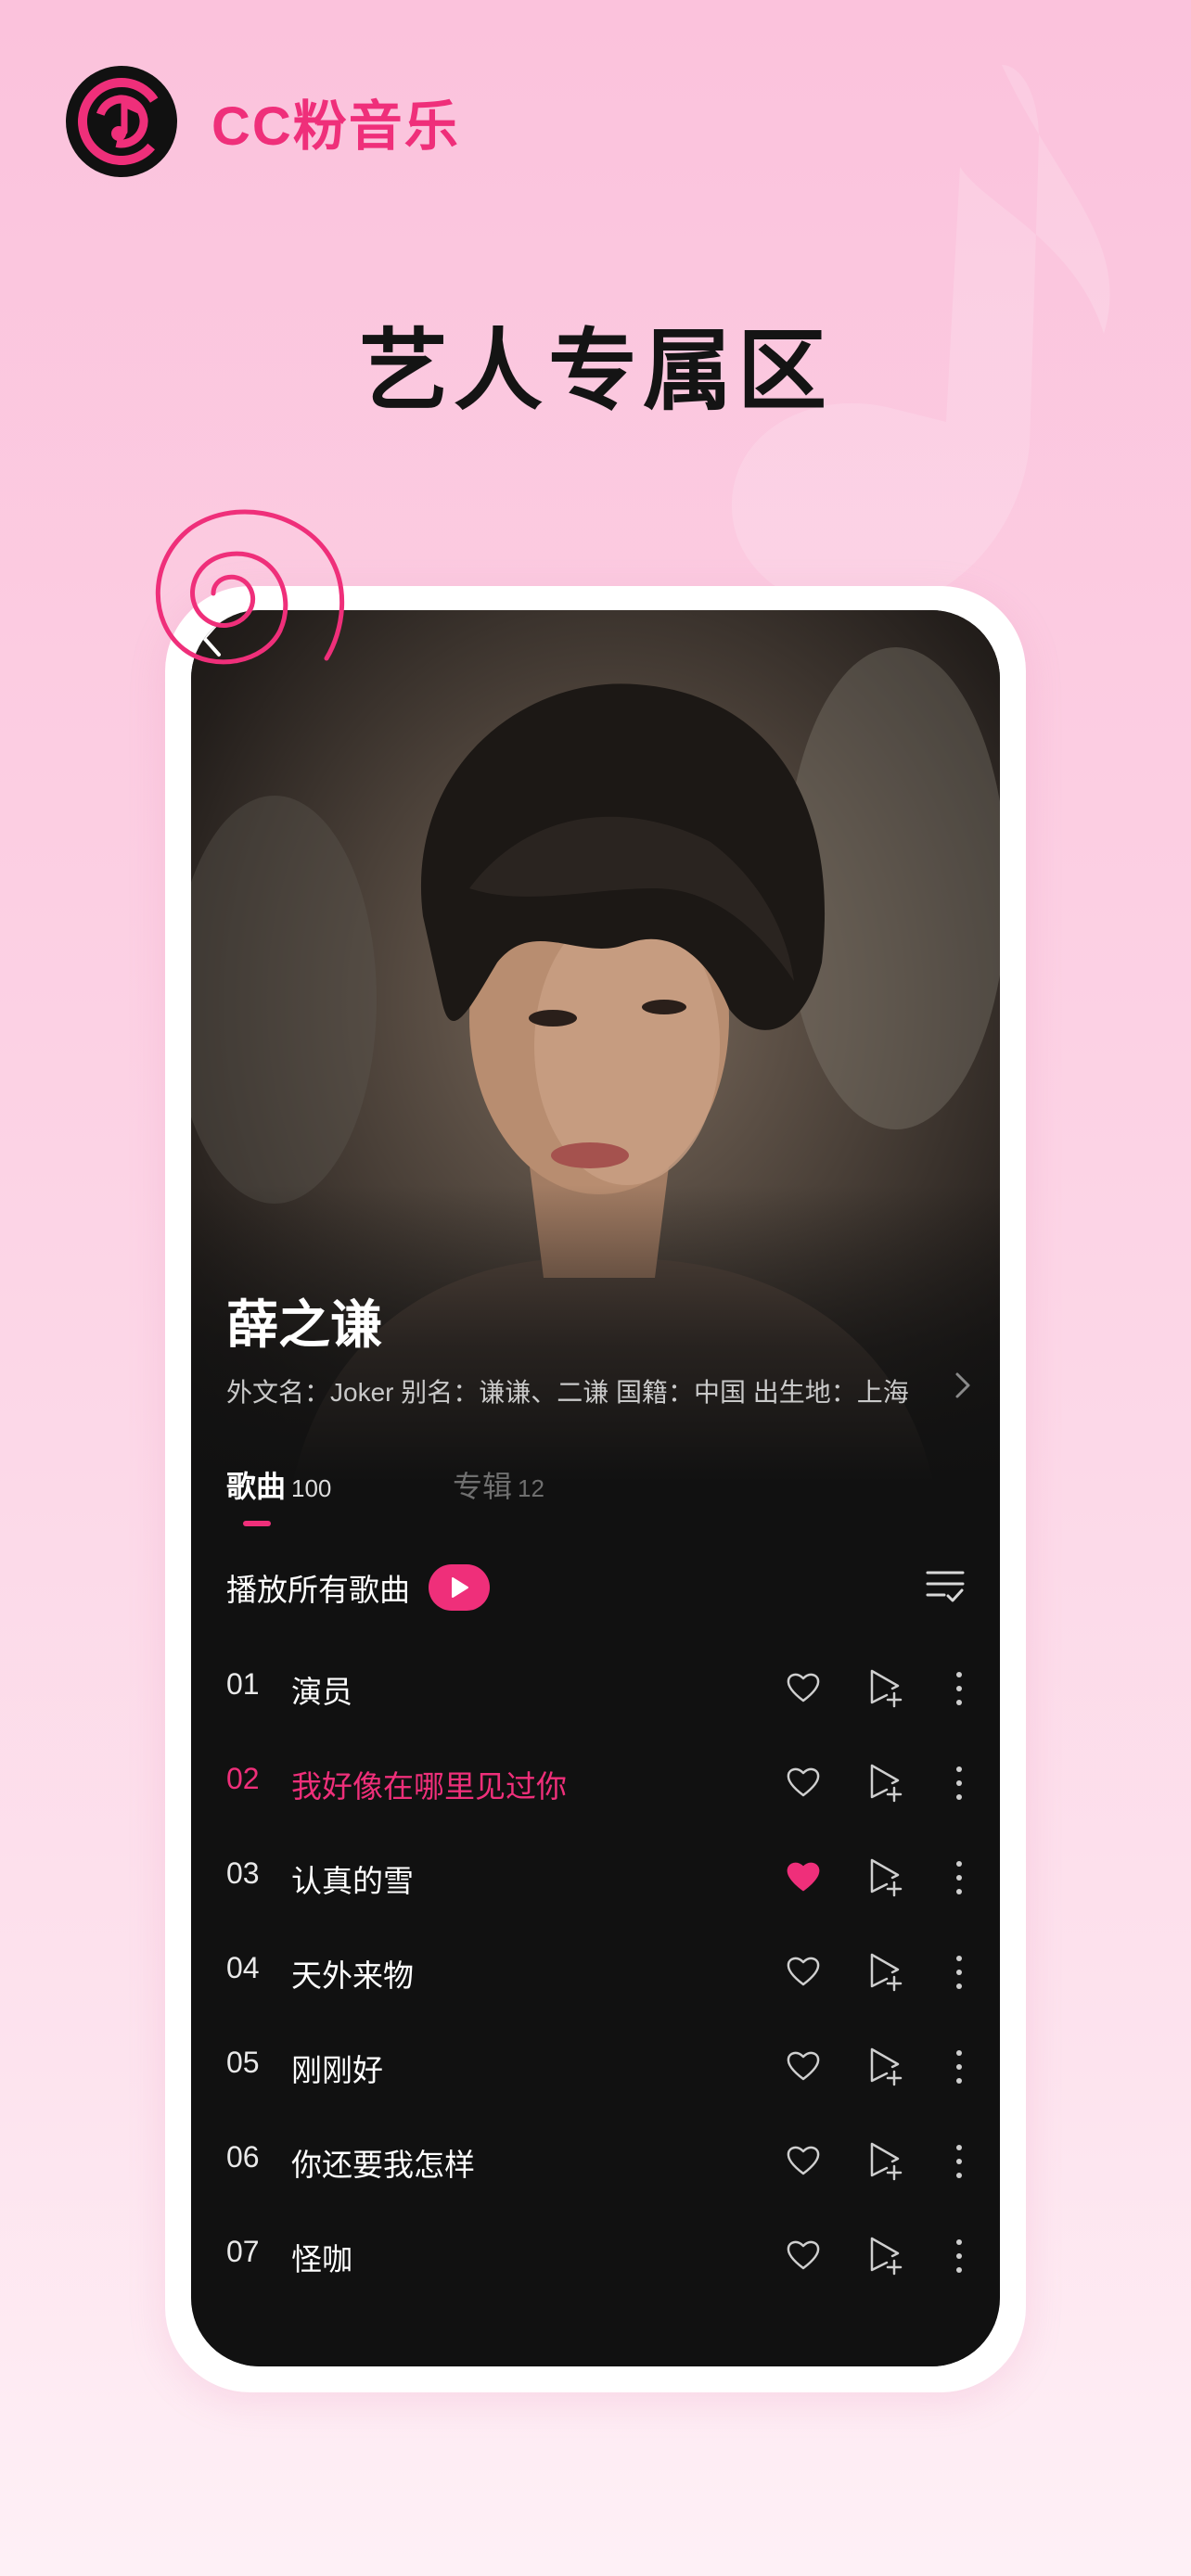 The image size is (1191, 2576). What do you see at coordinates (595, 2323) in the screenshot?
I see `list-bottom-fade` at bounding box center [595, 2323].